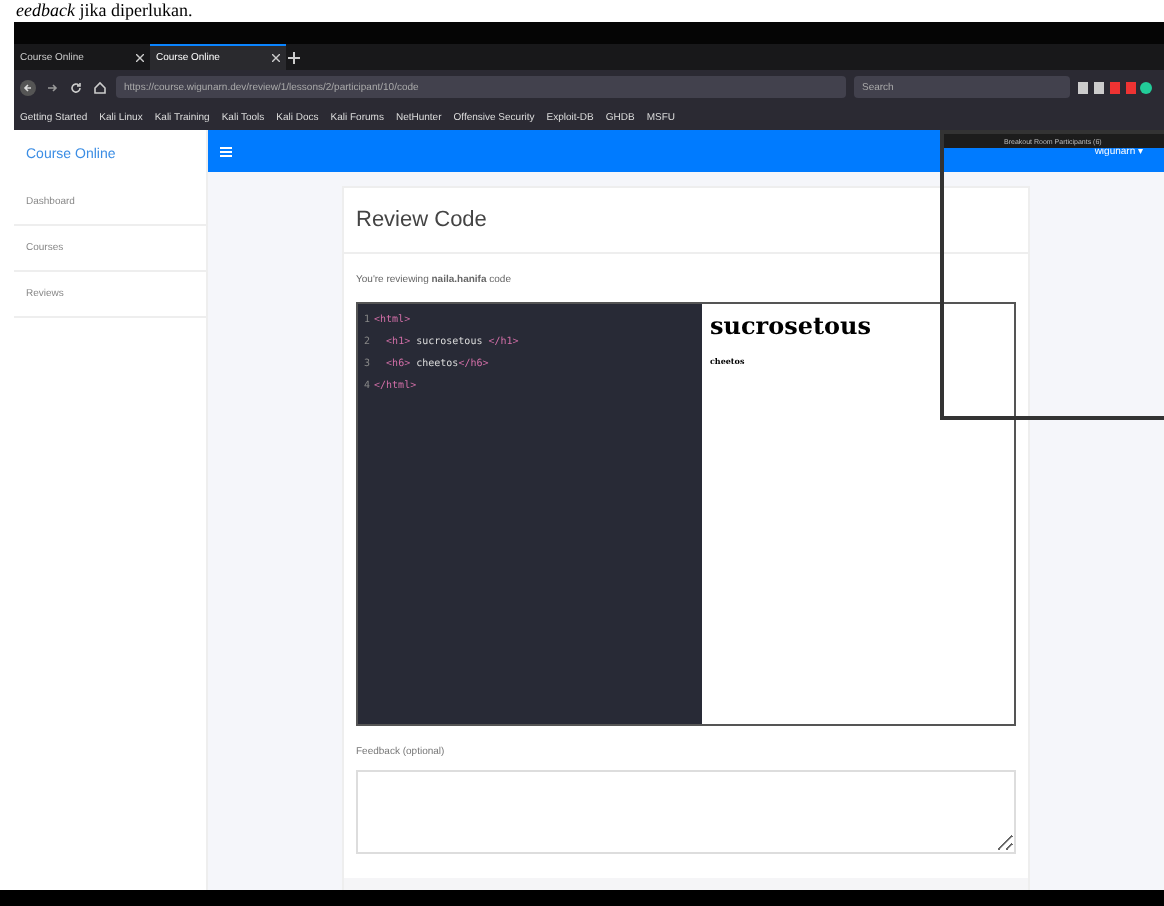 This screenshot has width=1164, height=906. Describe the element at coordinates (100, 87) in the screenshot. I see `home-icon` at that location.